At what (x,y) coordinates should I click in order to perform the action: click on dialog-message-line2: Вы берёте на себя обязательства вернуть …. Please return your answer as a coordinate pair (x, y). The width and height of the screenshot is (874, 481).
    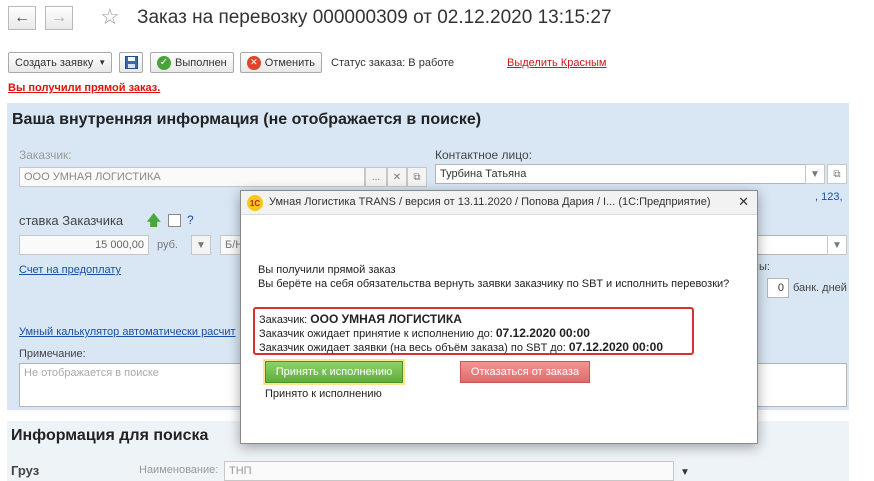
    Looking at the image, I should click on (494, 284).